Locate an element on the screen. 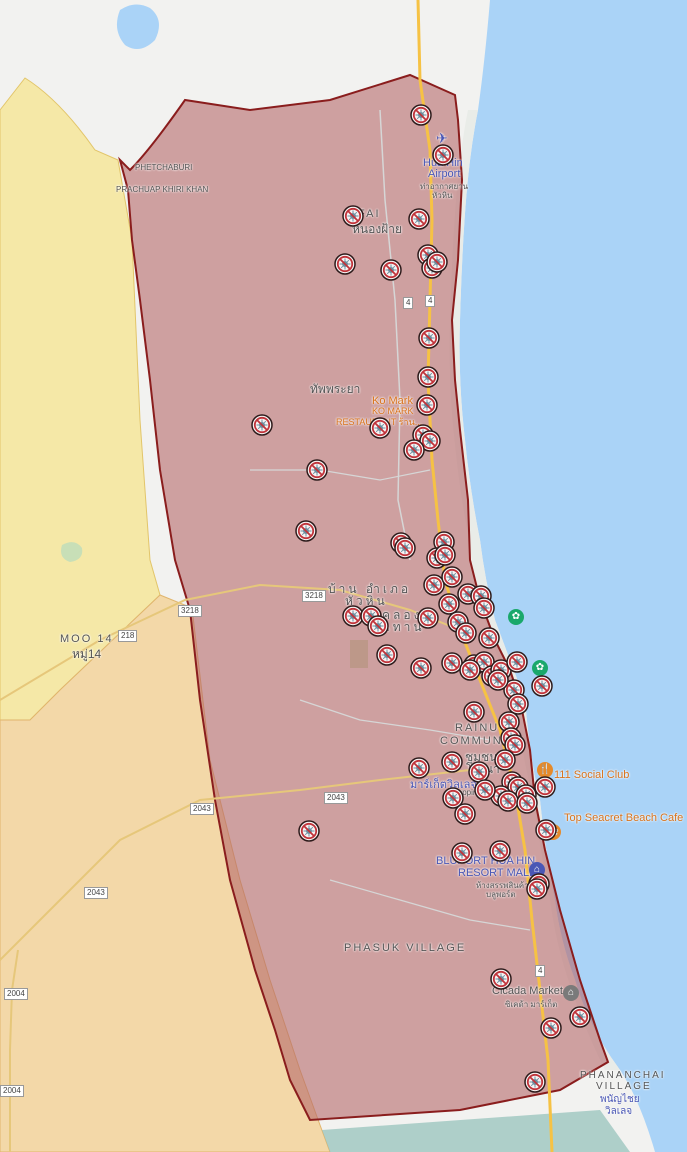 The image size is (687, 1152). airport-label-en-2: Airport is located at coordinates (444, 174).